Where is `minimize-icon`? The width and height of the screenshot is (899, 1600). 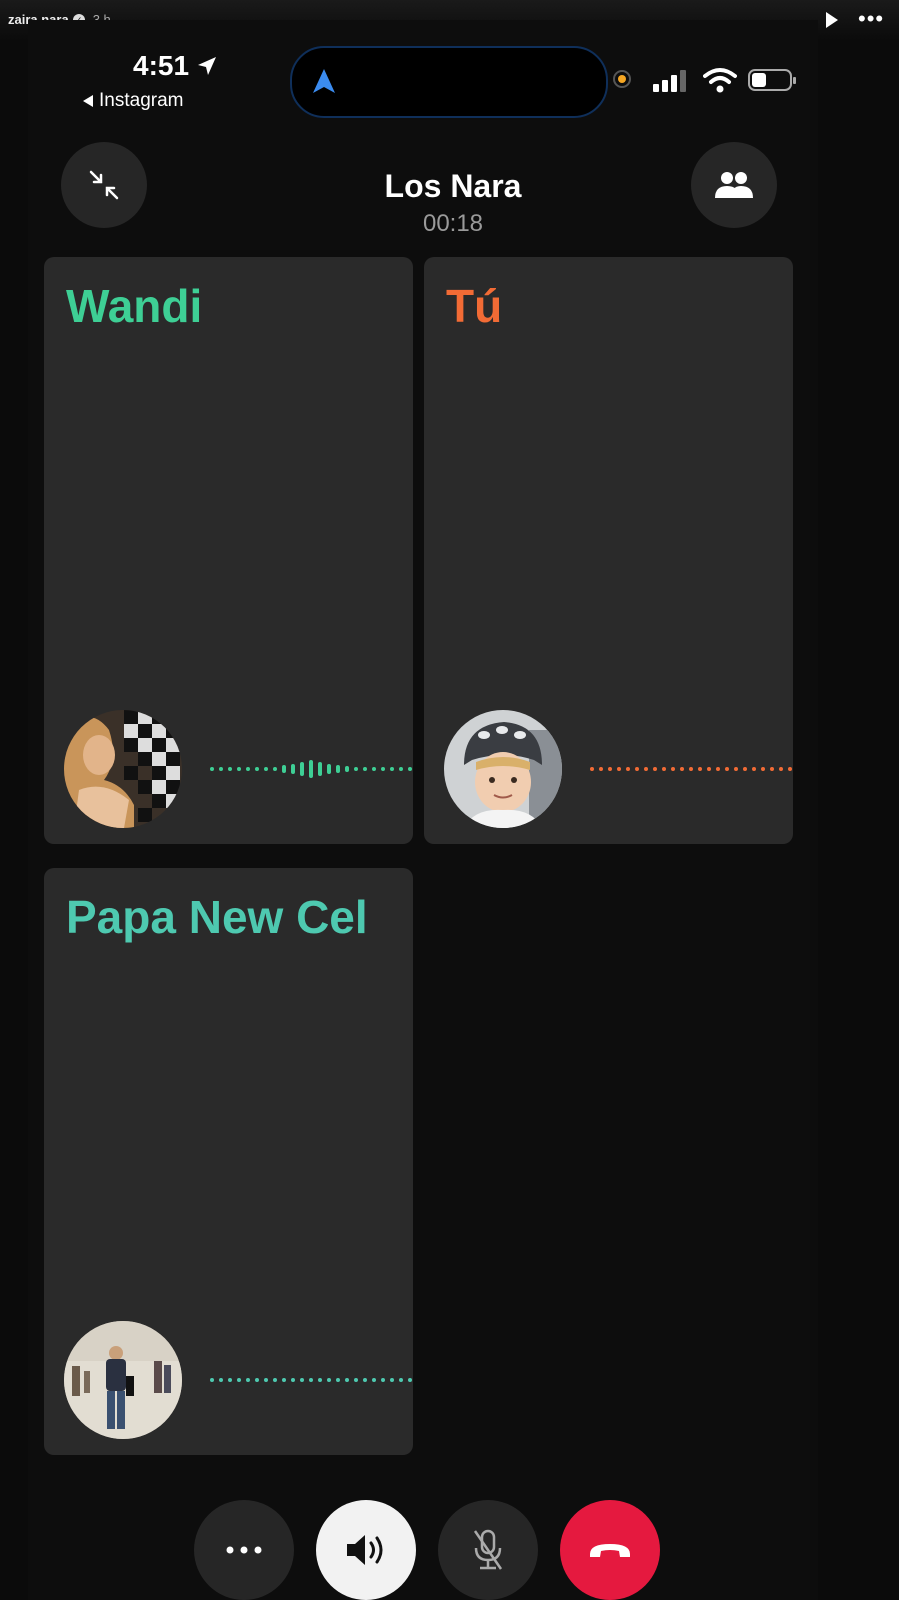
minimize-icon is located at coordinates (104, 185).